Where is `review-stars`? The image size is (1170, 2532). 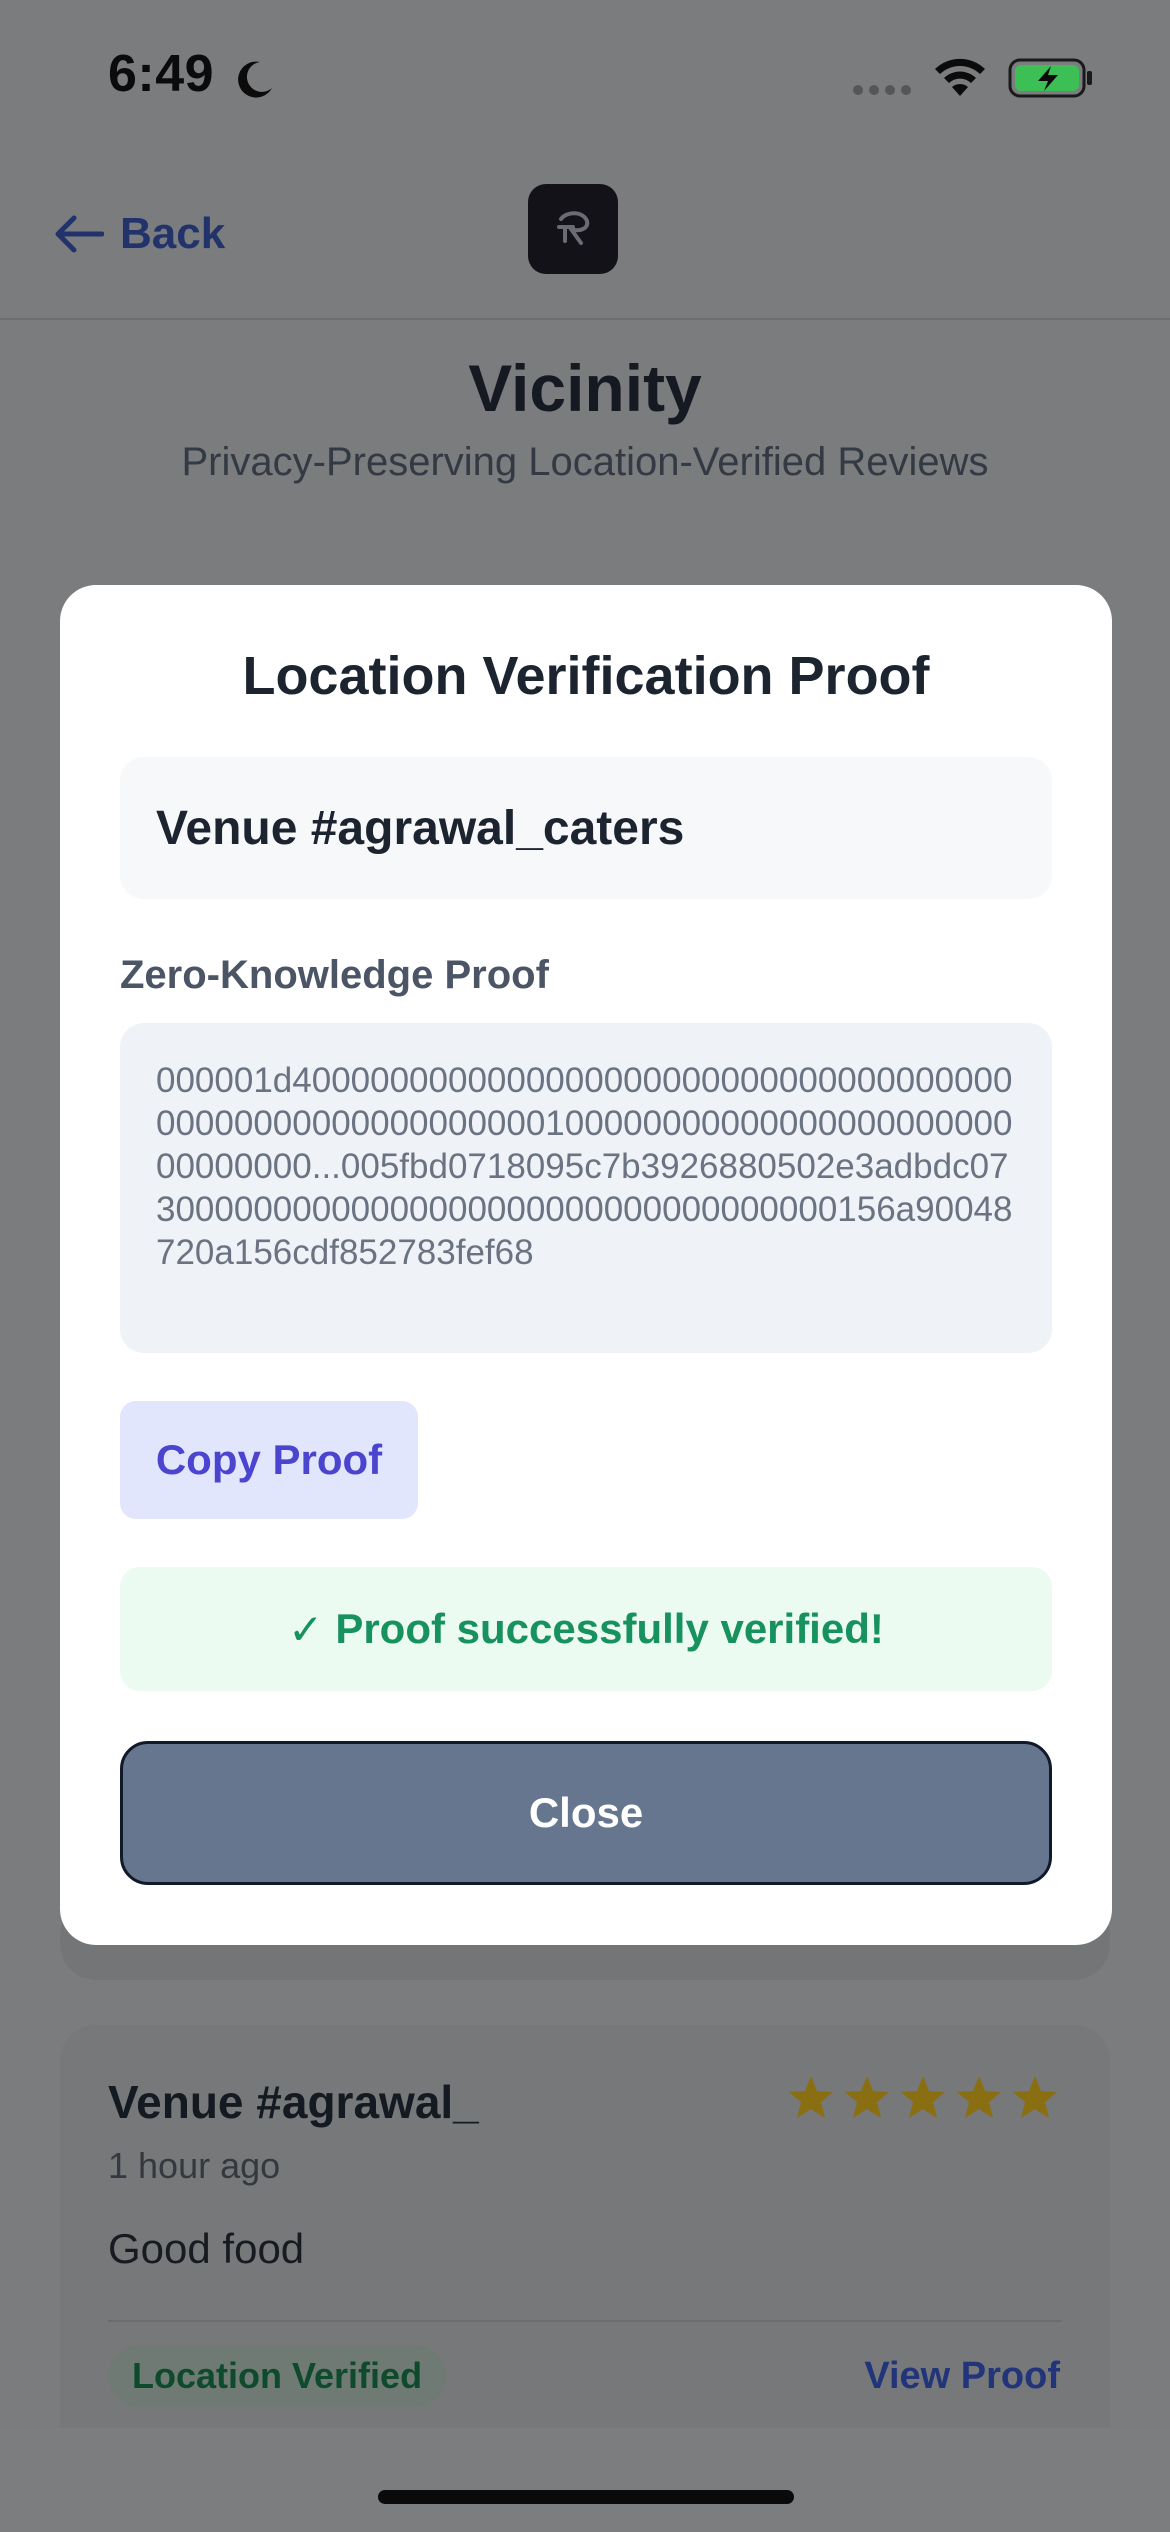 review-stars is located at coordinates (923, 2098).